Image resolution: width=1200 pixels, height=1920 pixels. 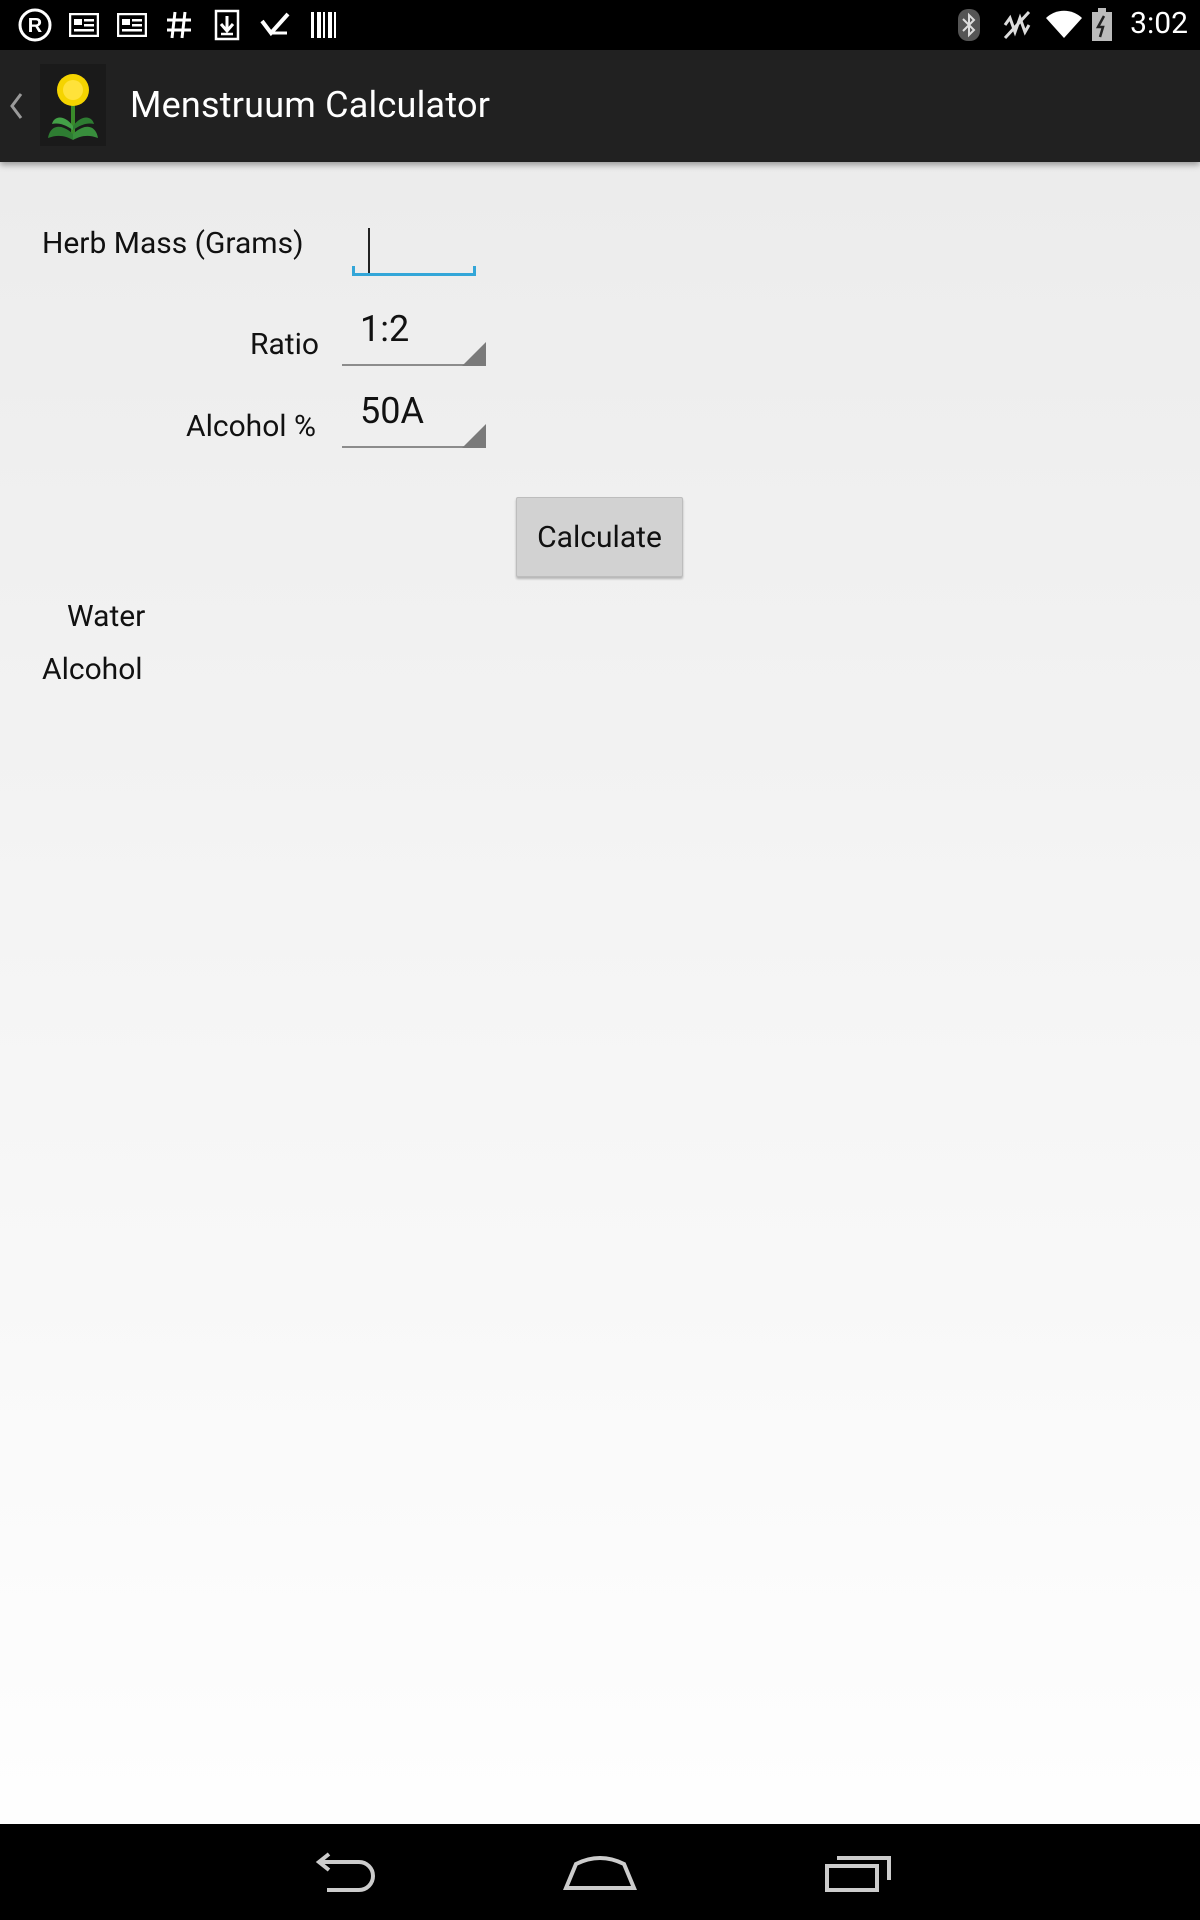 What do you see at coordinates (385, 329) in the screenshot?
I see `ratio-value: 1:2` at bounding box center [385, 329].